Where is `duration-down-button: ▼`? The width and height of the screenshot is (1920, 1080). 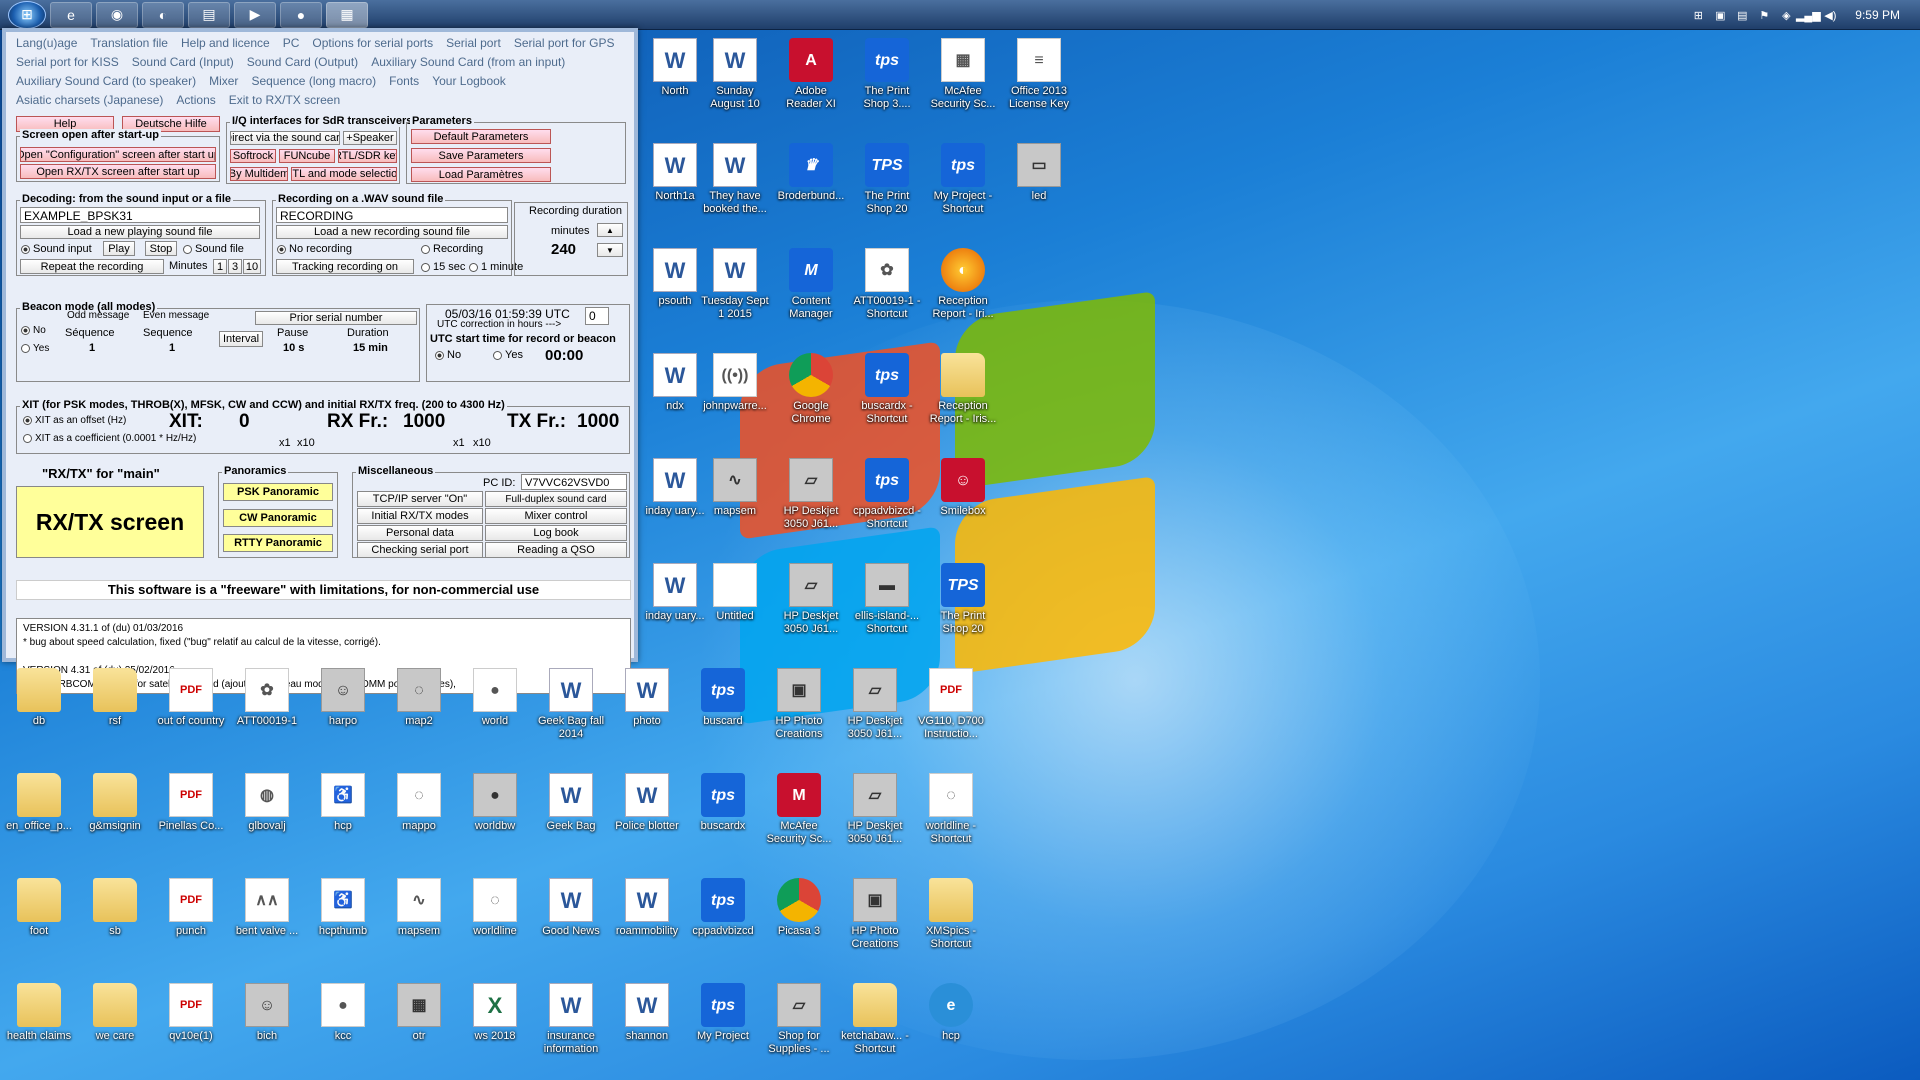
duration-down-button: ▼ is located at coordinates (610, 250).